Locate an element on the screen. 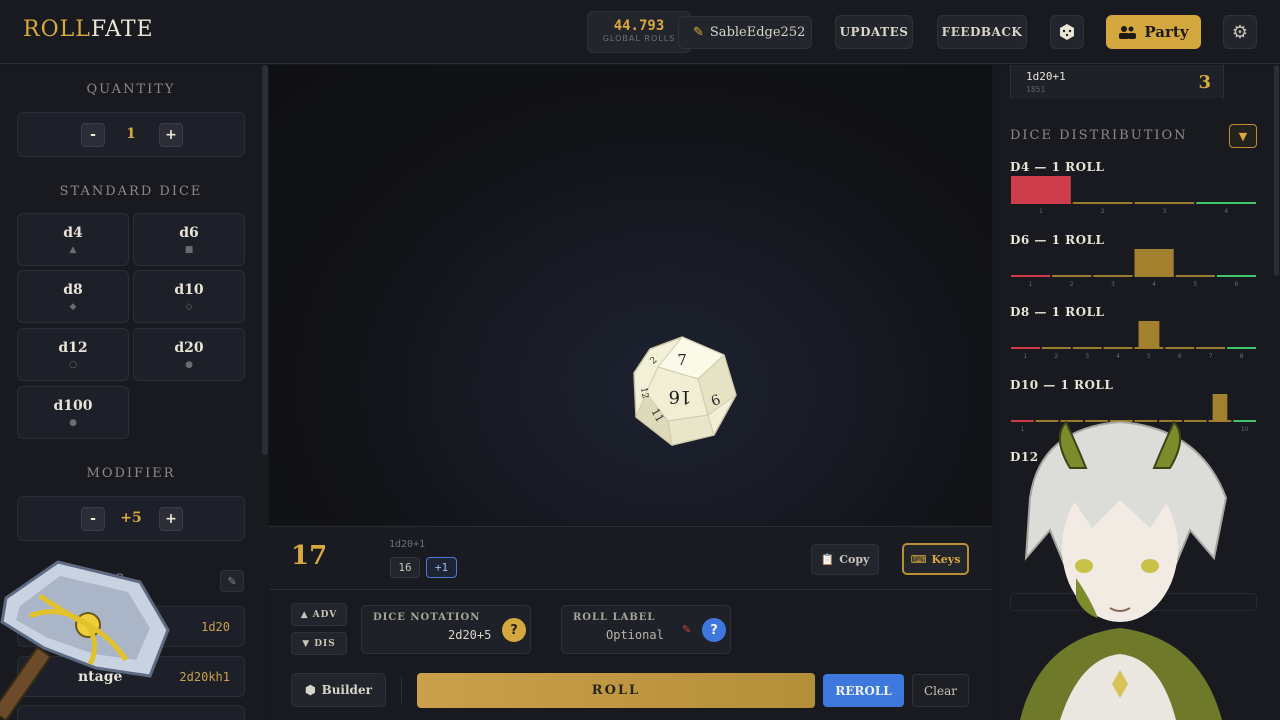 The height and width of the screenshot is (720, 1280). roll-button: ROLL is located at coordinates (616, 690).